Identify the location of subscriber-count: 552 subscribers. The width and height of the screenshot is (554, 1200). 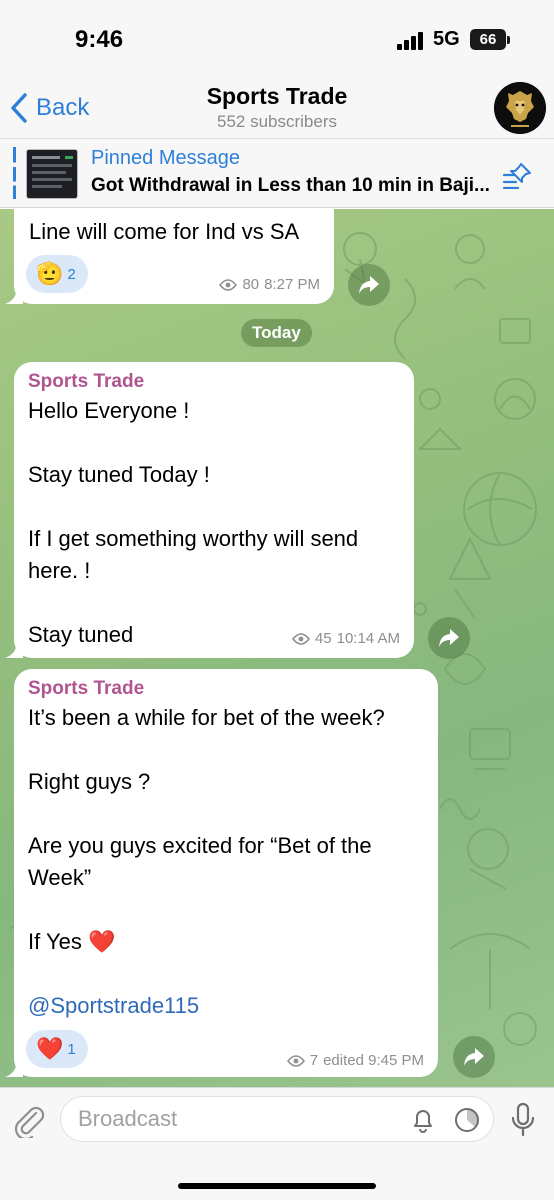
(276, 121).